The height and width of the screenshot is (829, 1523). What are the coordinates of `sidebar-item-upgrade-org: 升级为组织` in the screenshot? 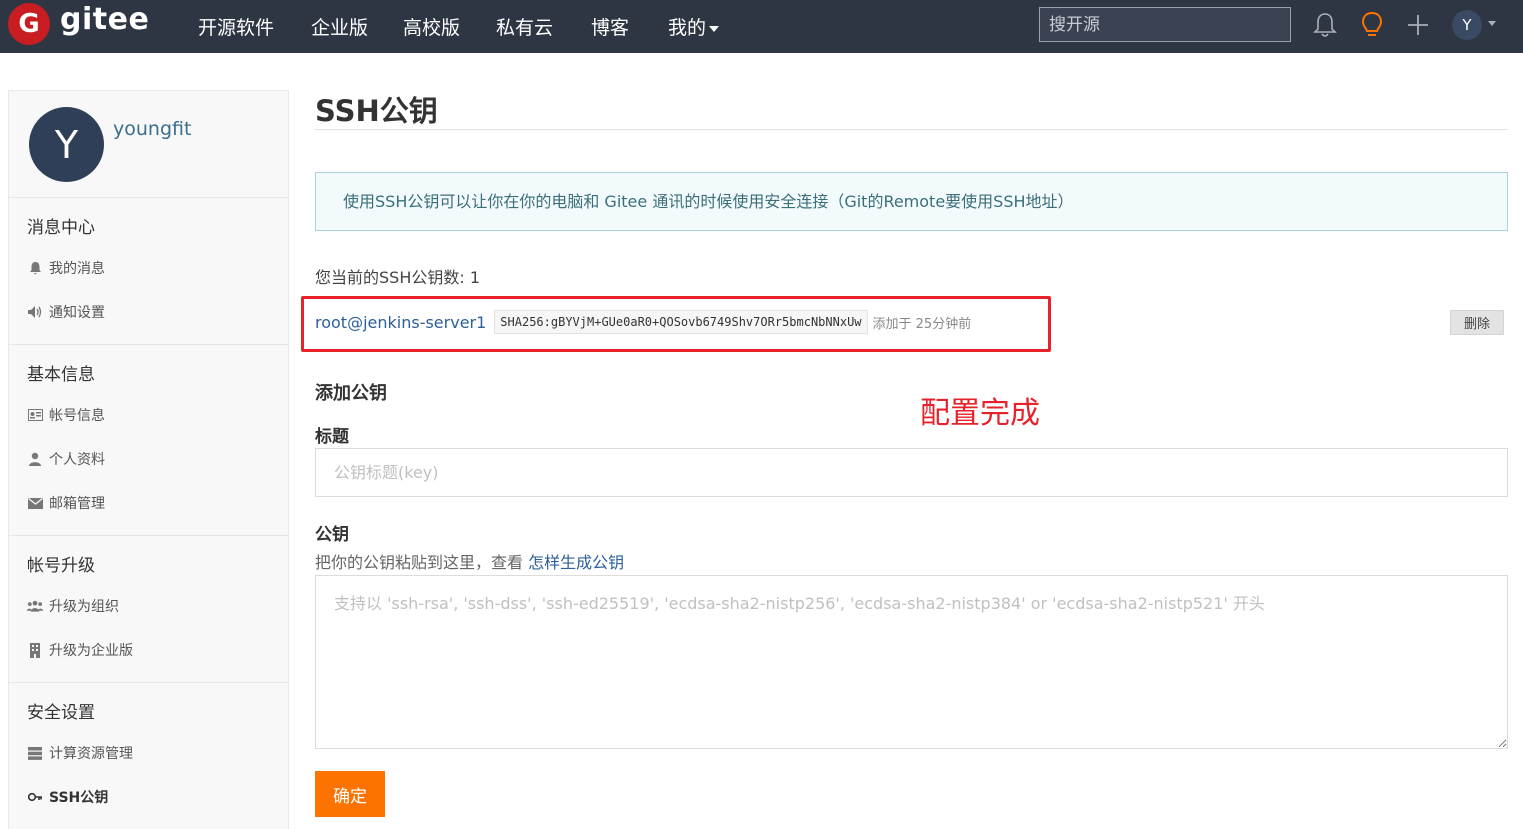 It's located at (148, 606).